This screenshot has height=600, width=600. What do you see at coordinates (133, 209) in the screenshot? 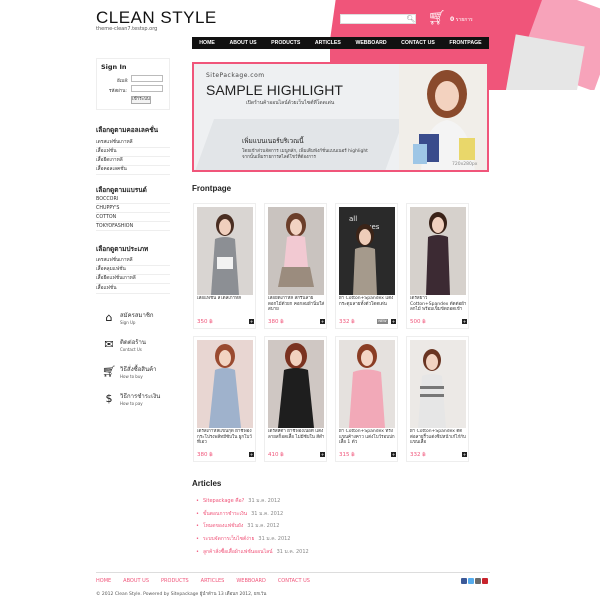
I see `category-item: CHUPPY'S` at bounding box center [133, 209].